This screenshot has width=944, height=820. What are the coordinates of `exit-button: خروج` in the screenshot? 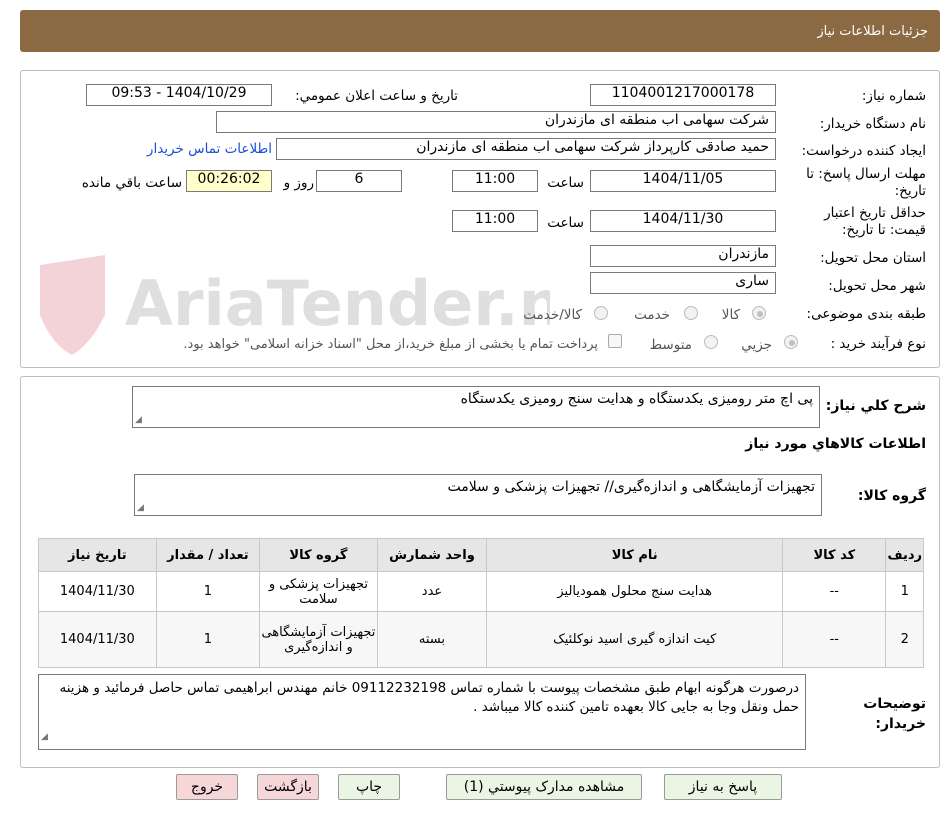 It's located at (207, 787).